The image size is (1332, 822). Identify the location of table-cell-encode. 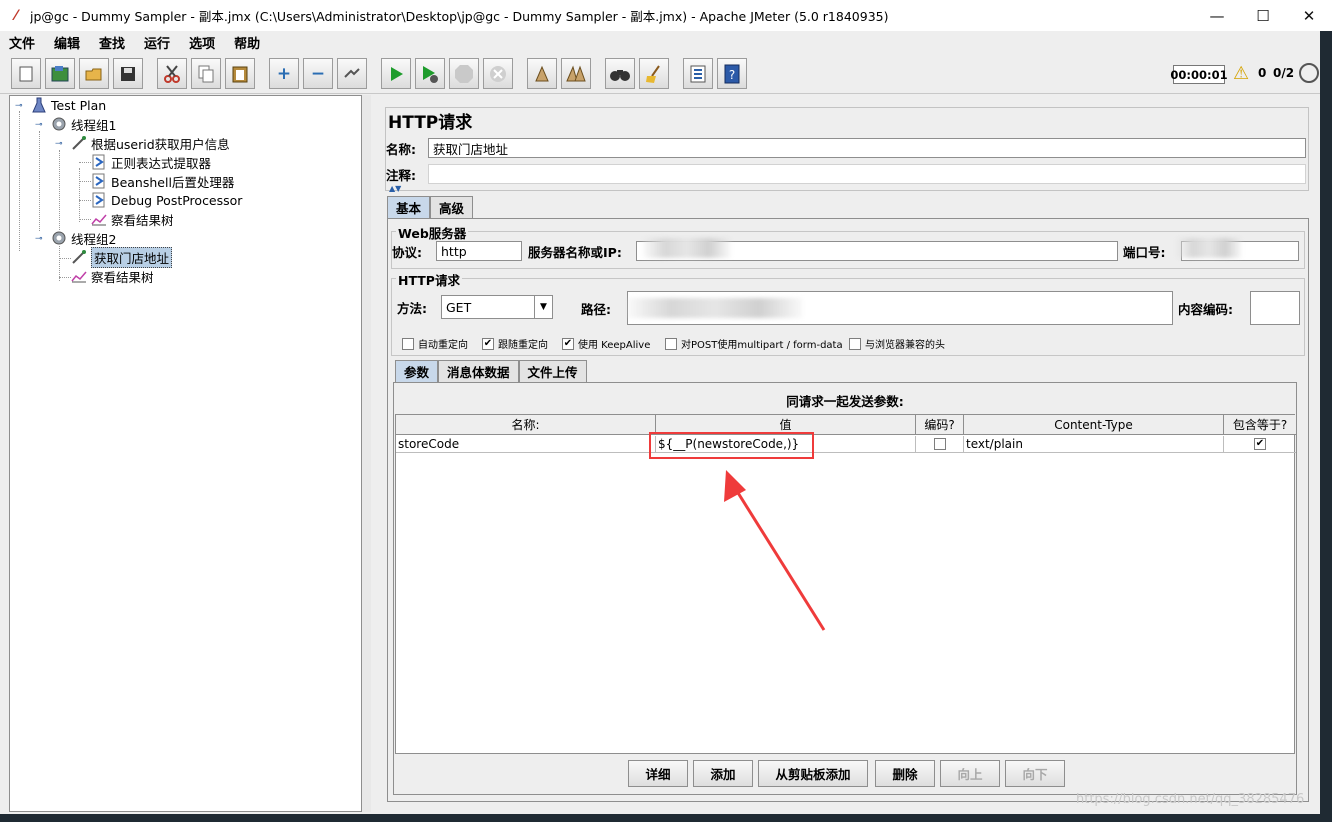
(940, 444).